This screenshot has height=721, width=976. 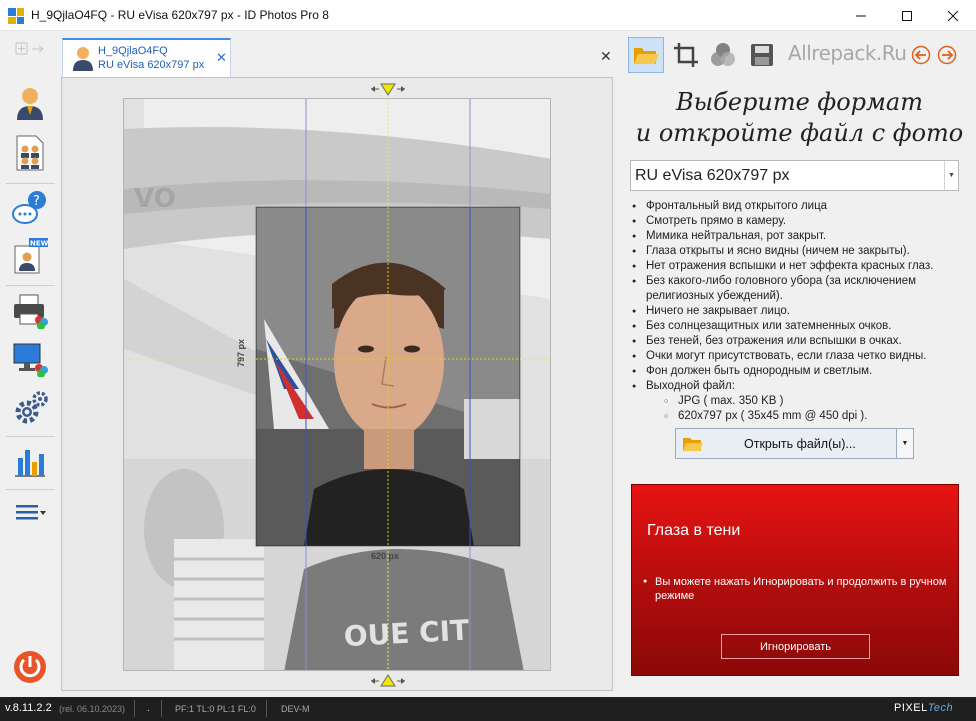 What do you see at coordinates (819, 401) in the screenshot?
I see `list-item: JPG ( max. 350 KB )` at bounding box center [819, 401].